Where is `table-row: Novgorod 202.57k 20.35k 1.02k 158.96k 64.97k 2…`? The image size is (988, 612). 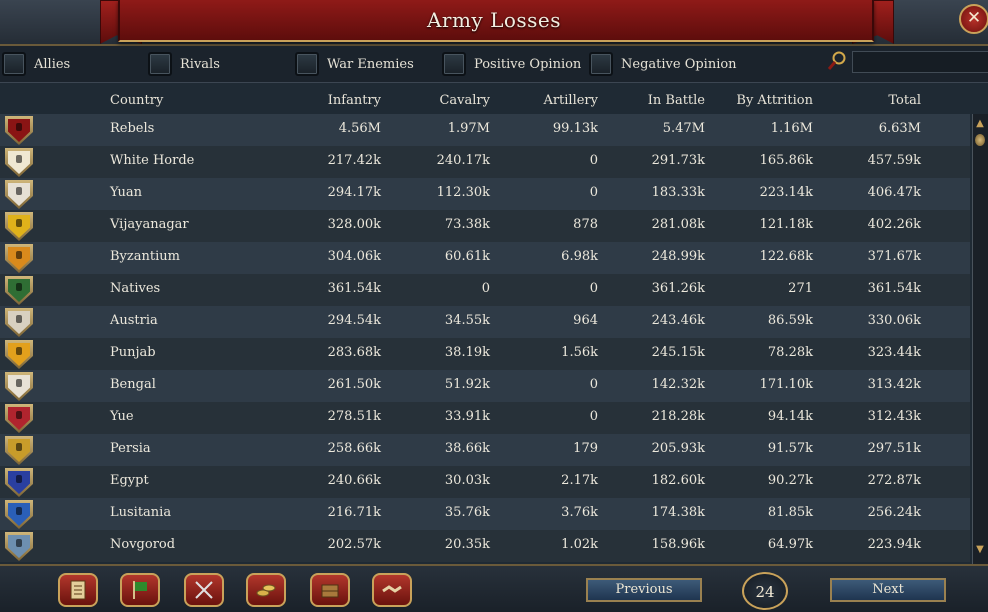 table-row: Novgorod 202.57k 20.35k 1.02k 158.96k 64.97k 2… is located at coordinates (485, 546).